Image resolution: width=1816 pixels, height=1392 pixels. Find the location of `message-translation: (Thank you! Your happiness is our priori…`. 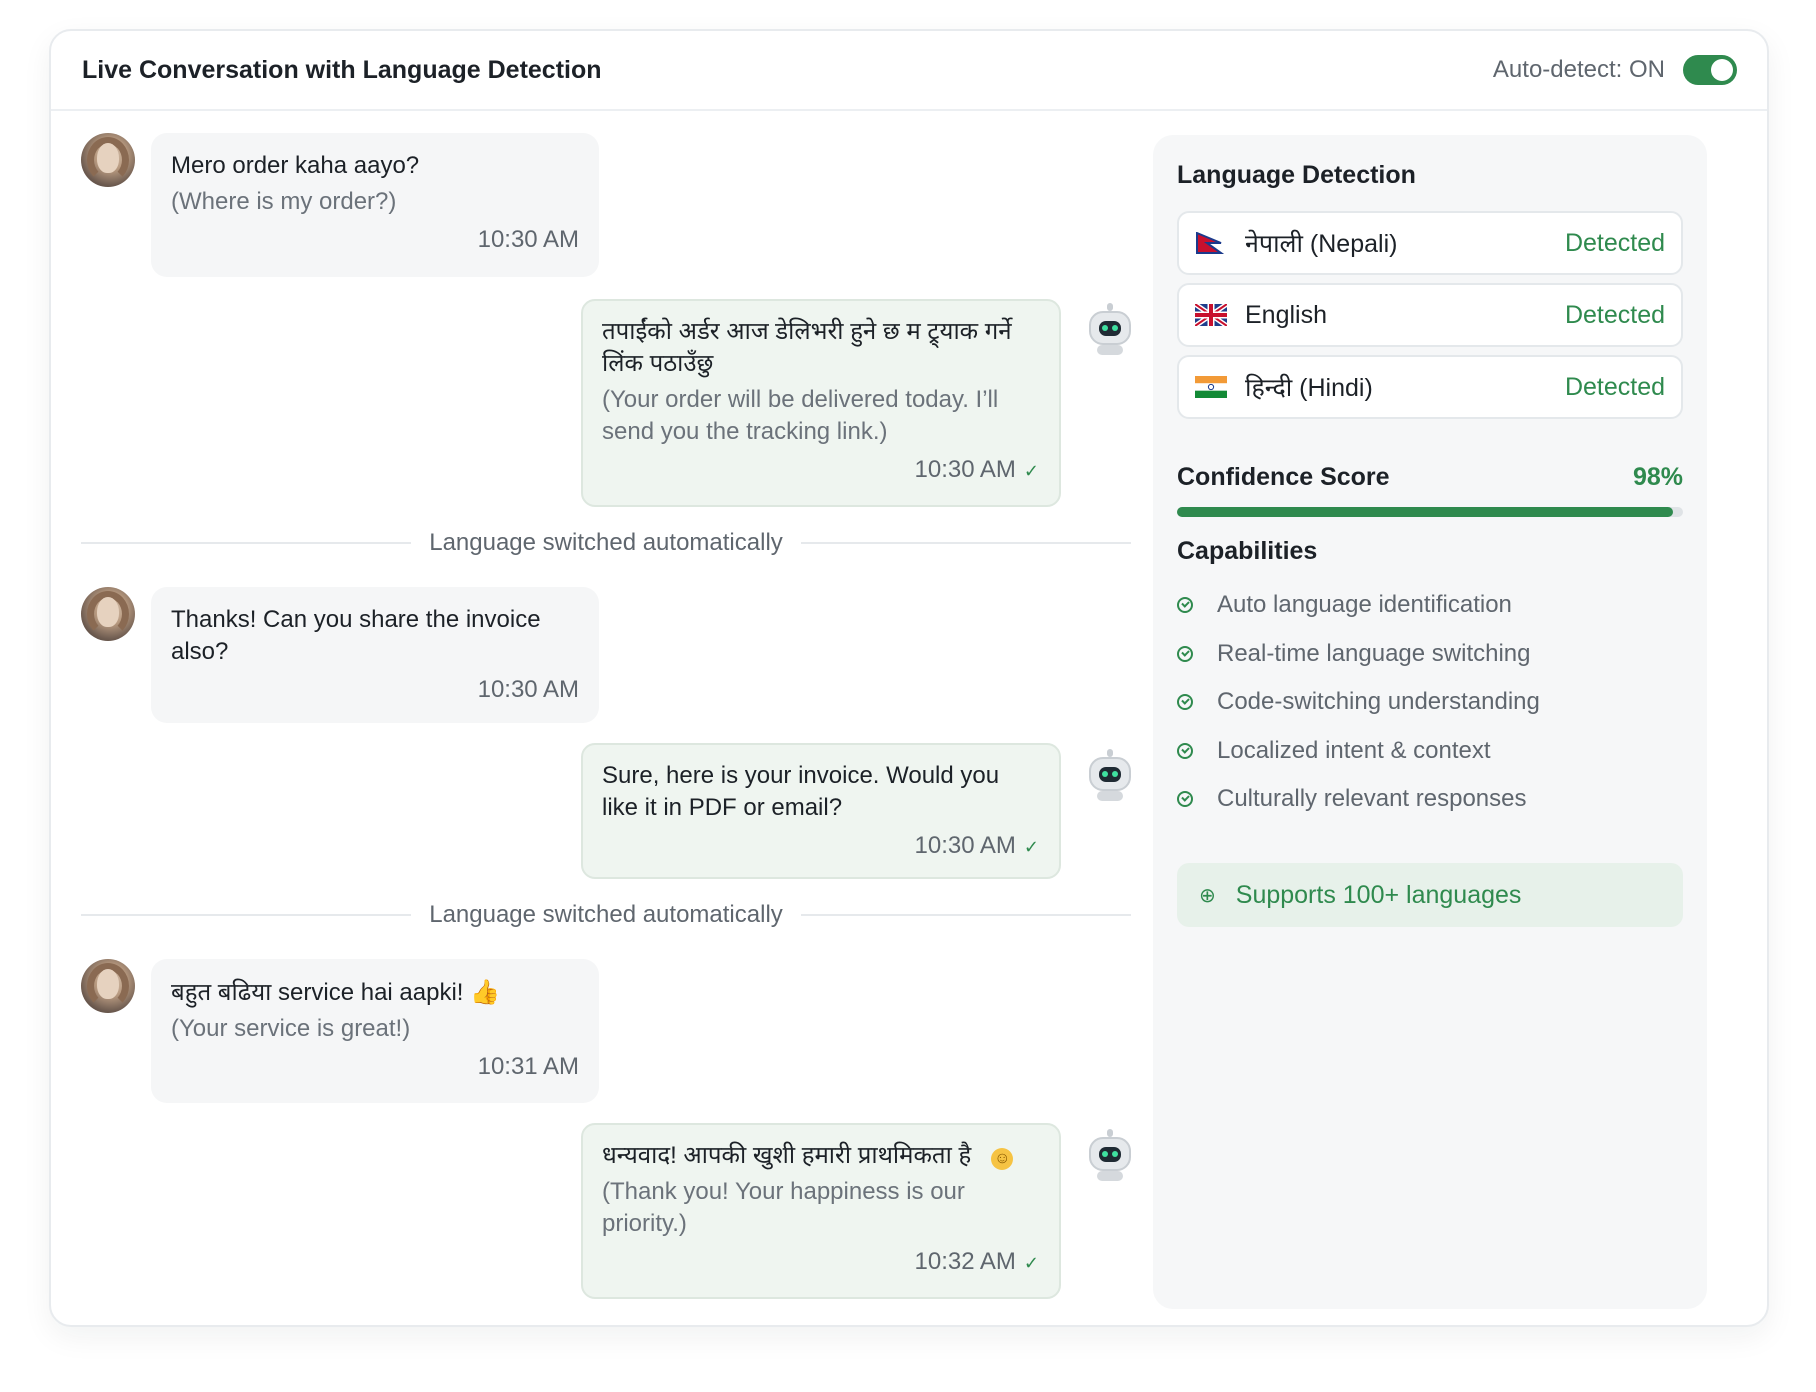

message-translation: (Thank you! Your happiness is our priori… is located at coordinates (783, 1207).